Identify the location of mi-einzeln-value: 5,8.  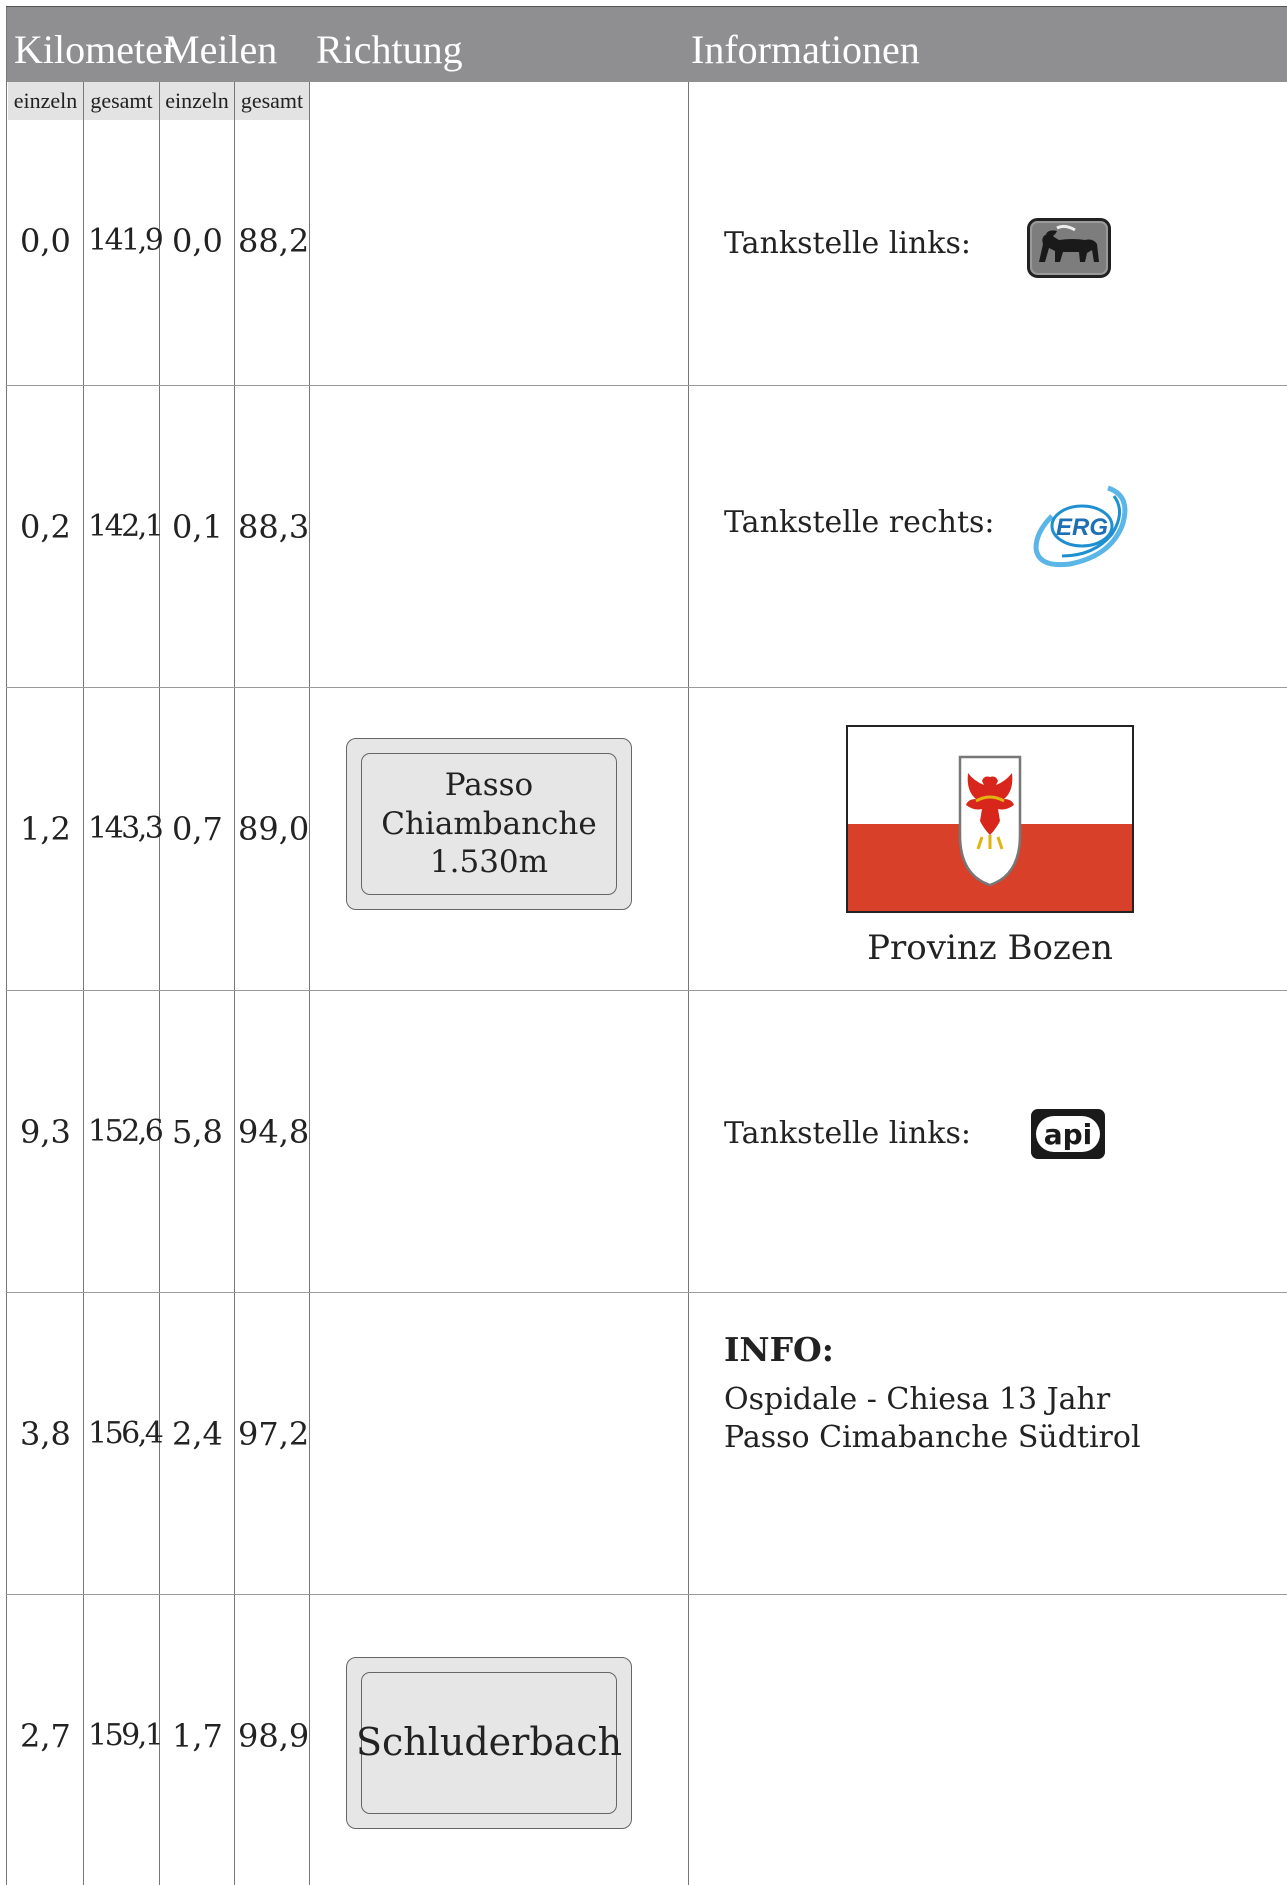
(197, 1132).